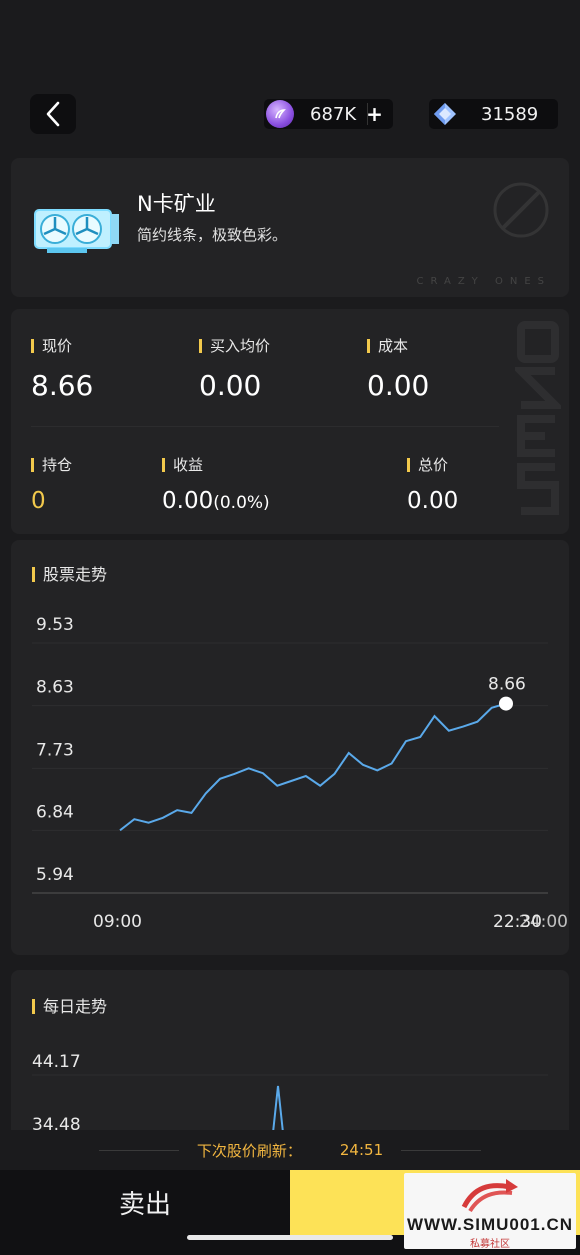 The image size is (580, 1255). I want to click on sell-button: 卖出, so click(145, 1202).